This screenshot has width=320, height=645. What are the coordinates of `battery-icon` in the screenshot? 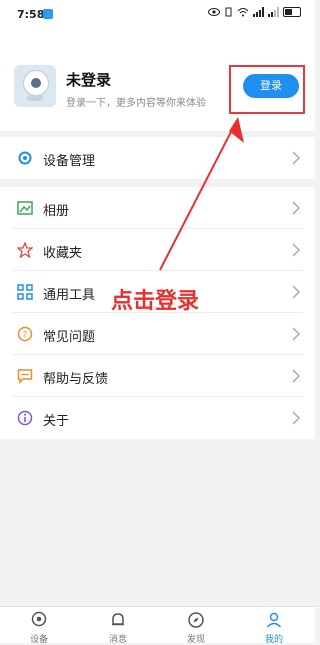 It's located at (292, 12).